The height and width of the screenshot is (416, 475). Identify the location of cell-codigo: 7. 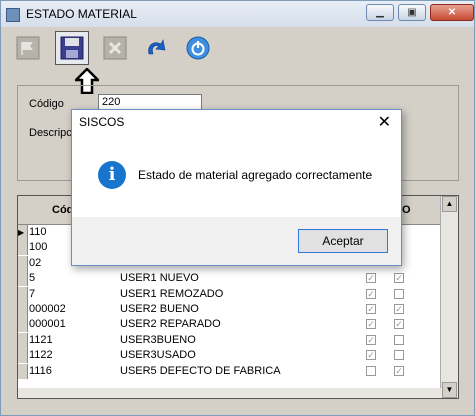
(32, 294).